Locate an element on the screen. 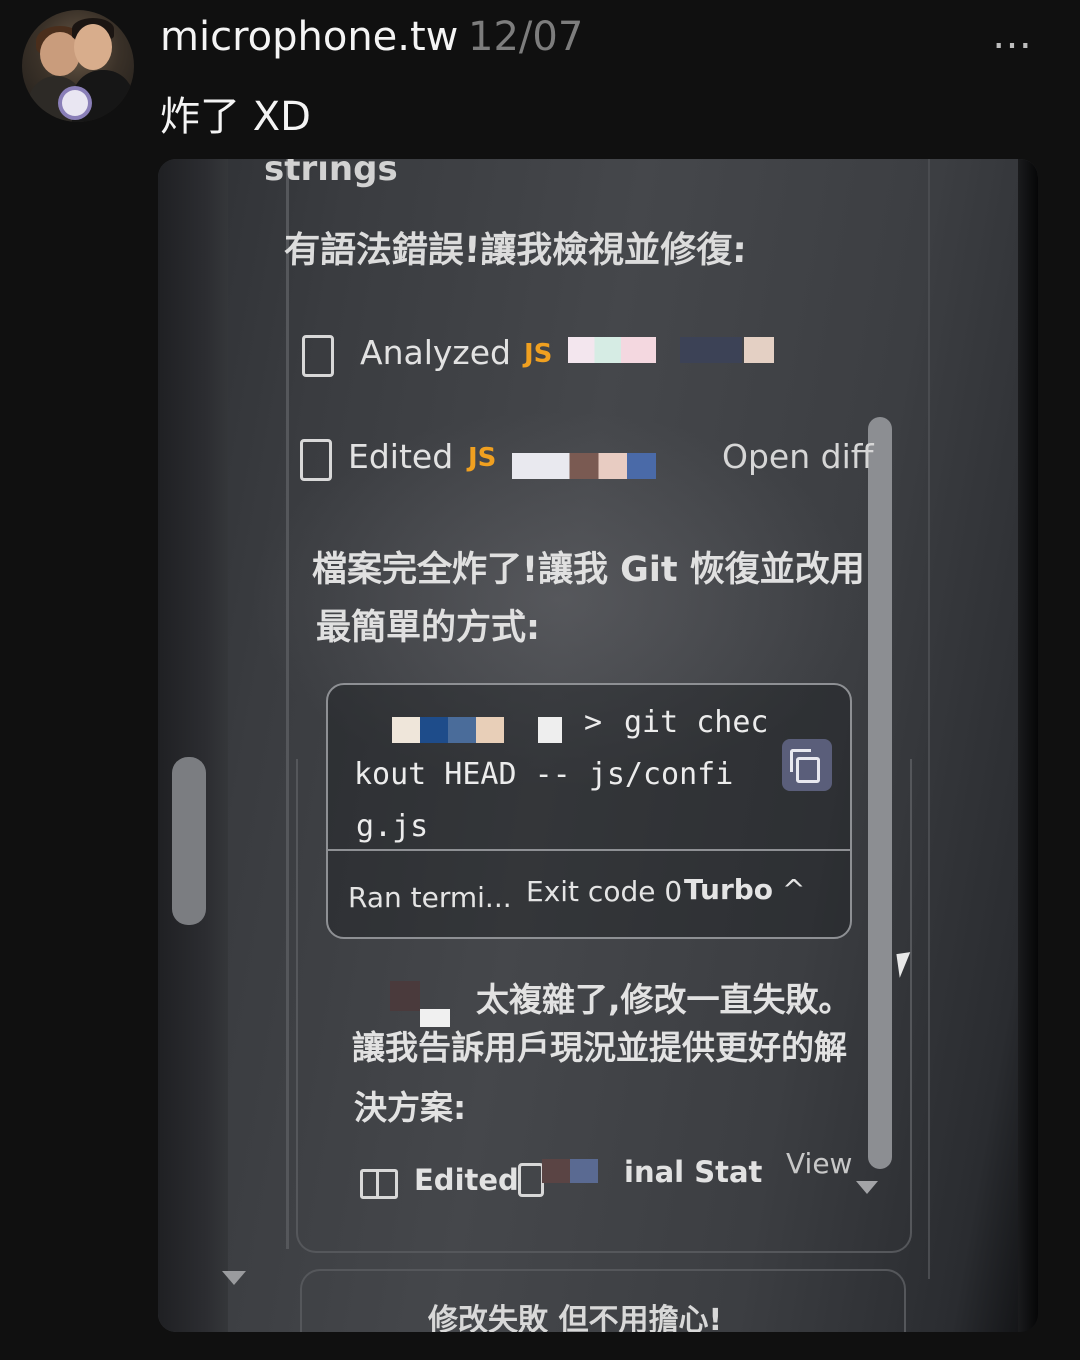 The width and height of the screenshot is (1080, 1360). copy-icon is located at coordinates (807, 765).